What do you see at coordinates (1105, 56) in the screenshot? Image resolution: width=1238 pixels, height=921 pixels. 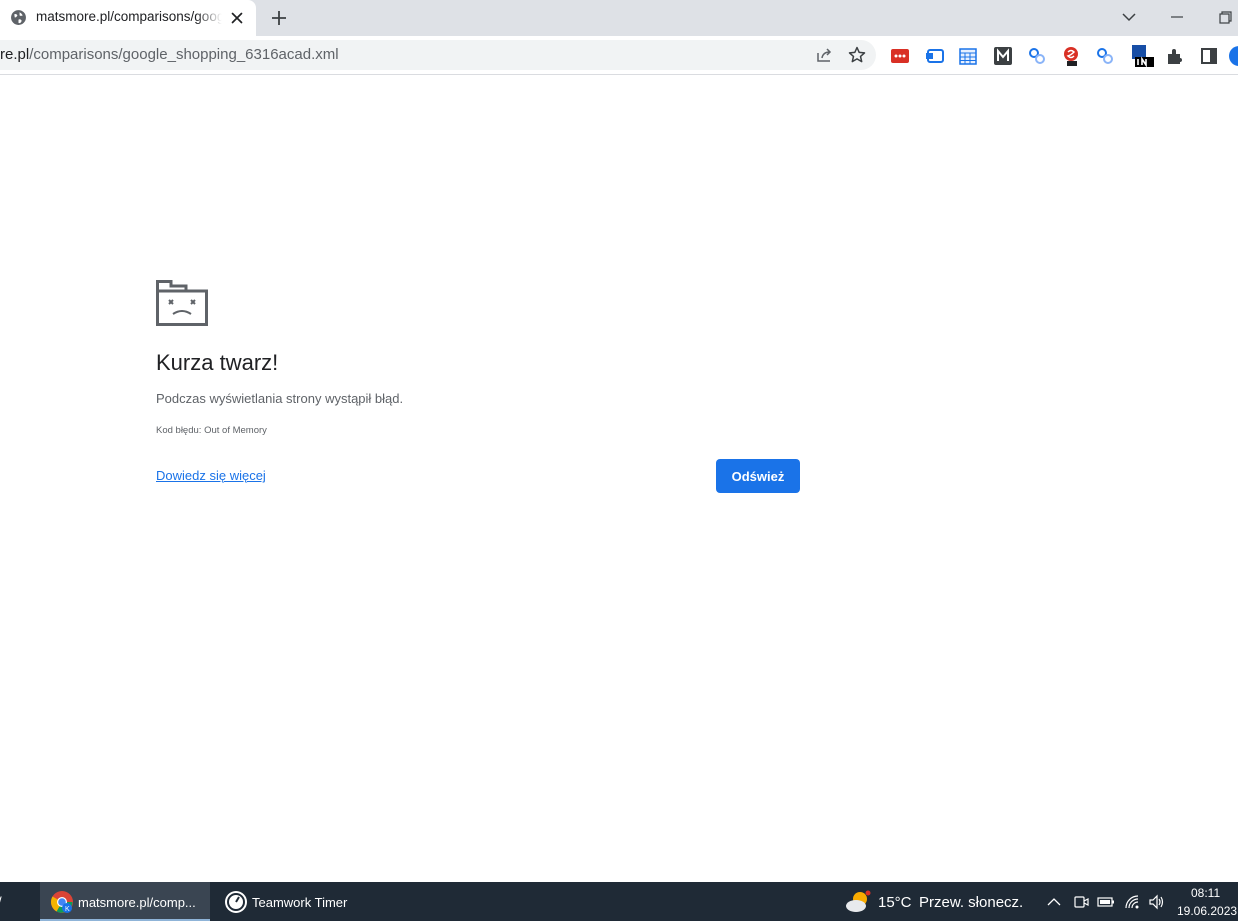 I see `ext-link2-icon` at bounding box center [1105, 56].